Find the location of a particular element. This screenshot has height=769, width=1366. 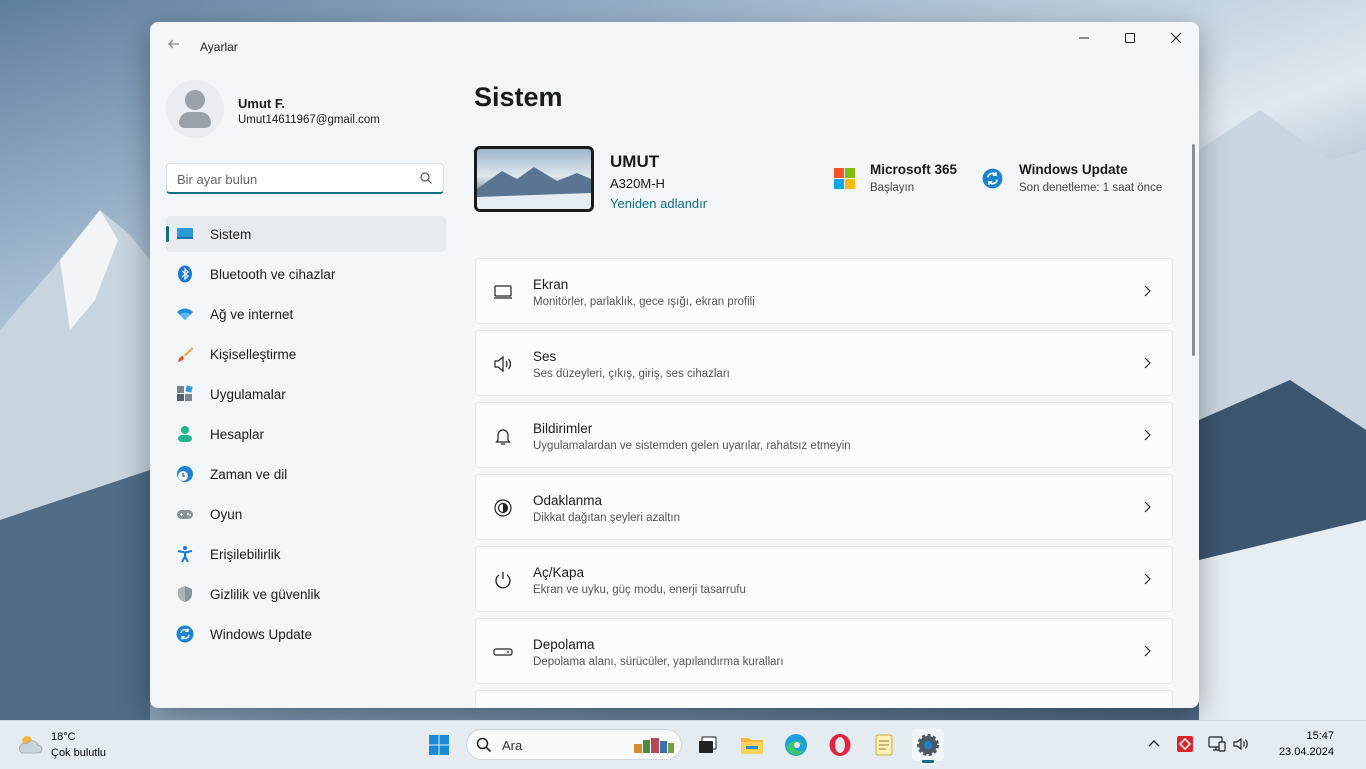

sidebar-item-sistem: Sistem is located at coordinates (306, 234).